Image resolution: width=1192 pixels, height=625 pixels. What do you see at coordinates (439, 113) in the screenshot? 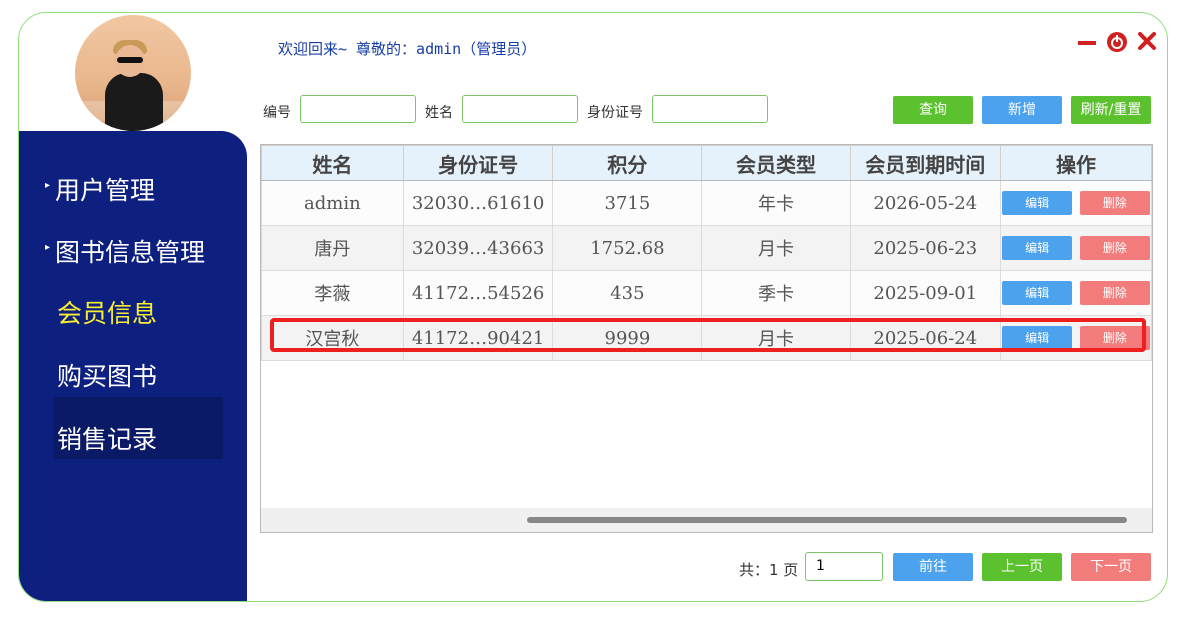
I see `name-label: 姓名` at bounding box center [439, 113].